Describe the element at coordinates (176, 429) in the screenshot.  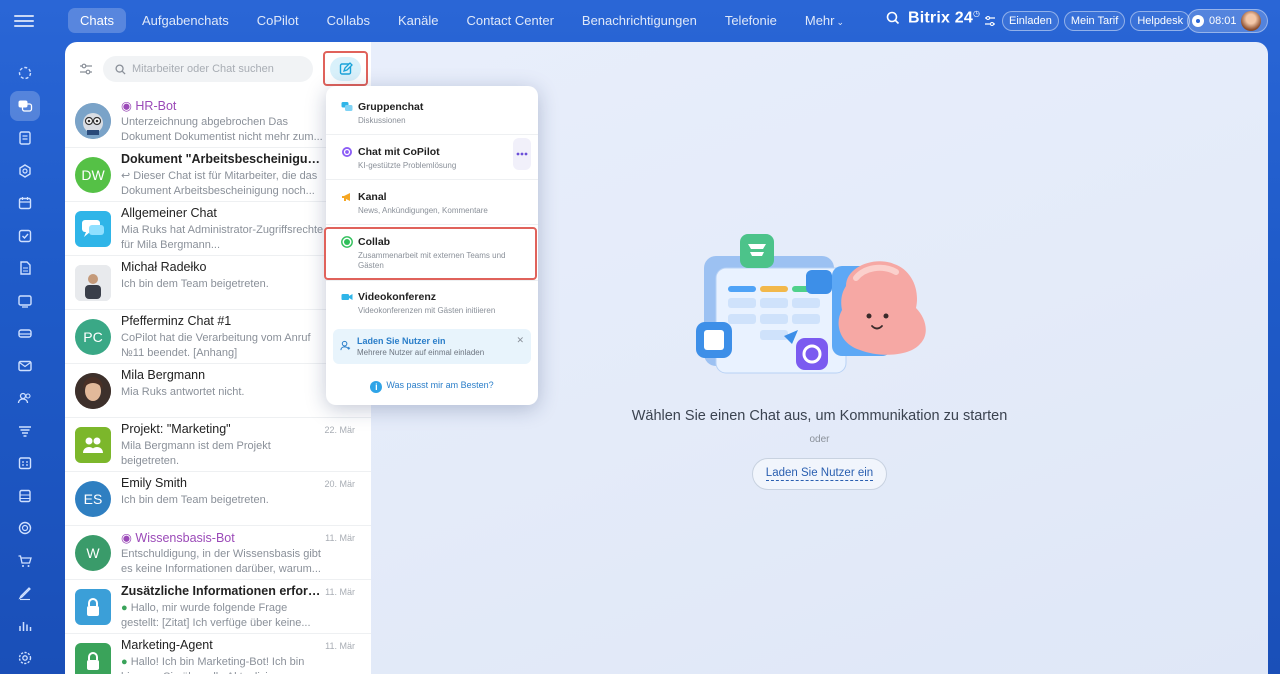
I see `chat-title: Projekt: "Marketing"` at that location.